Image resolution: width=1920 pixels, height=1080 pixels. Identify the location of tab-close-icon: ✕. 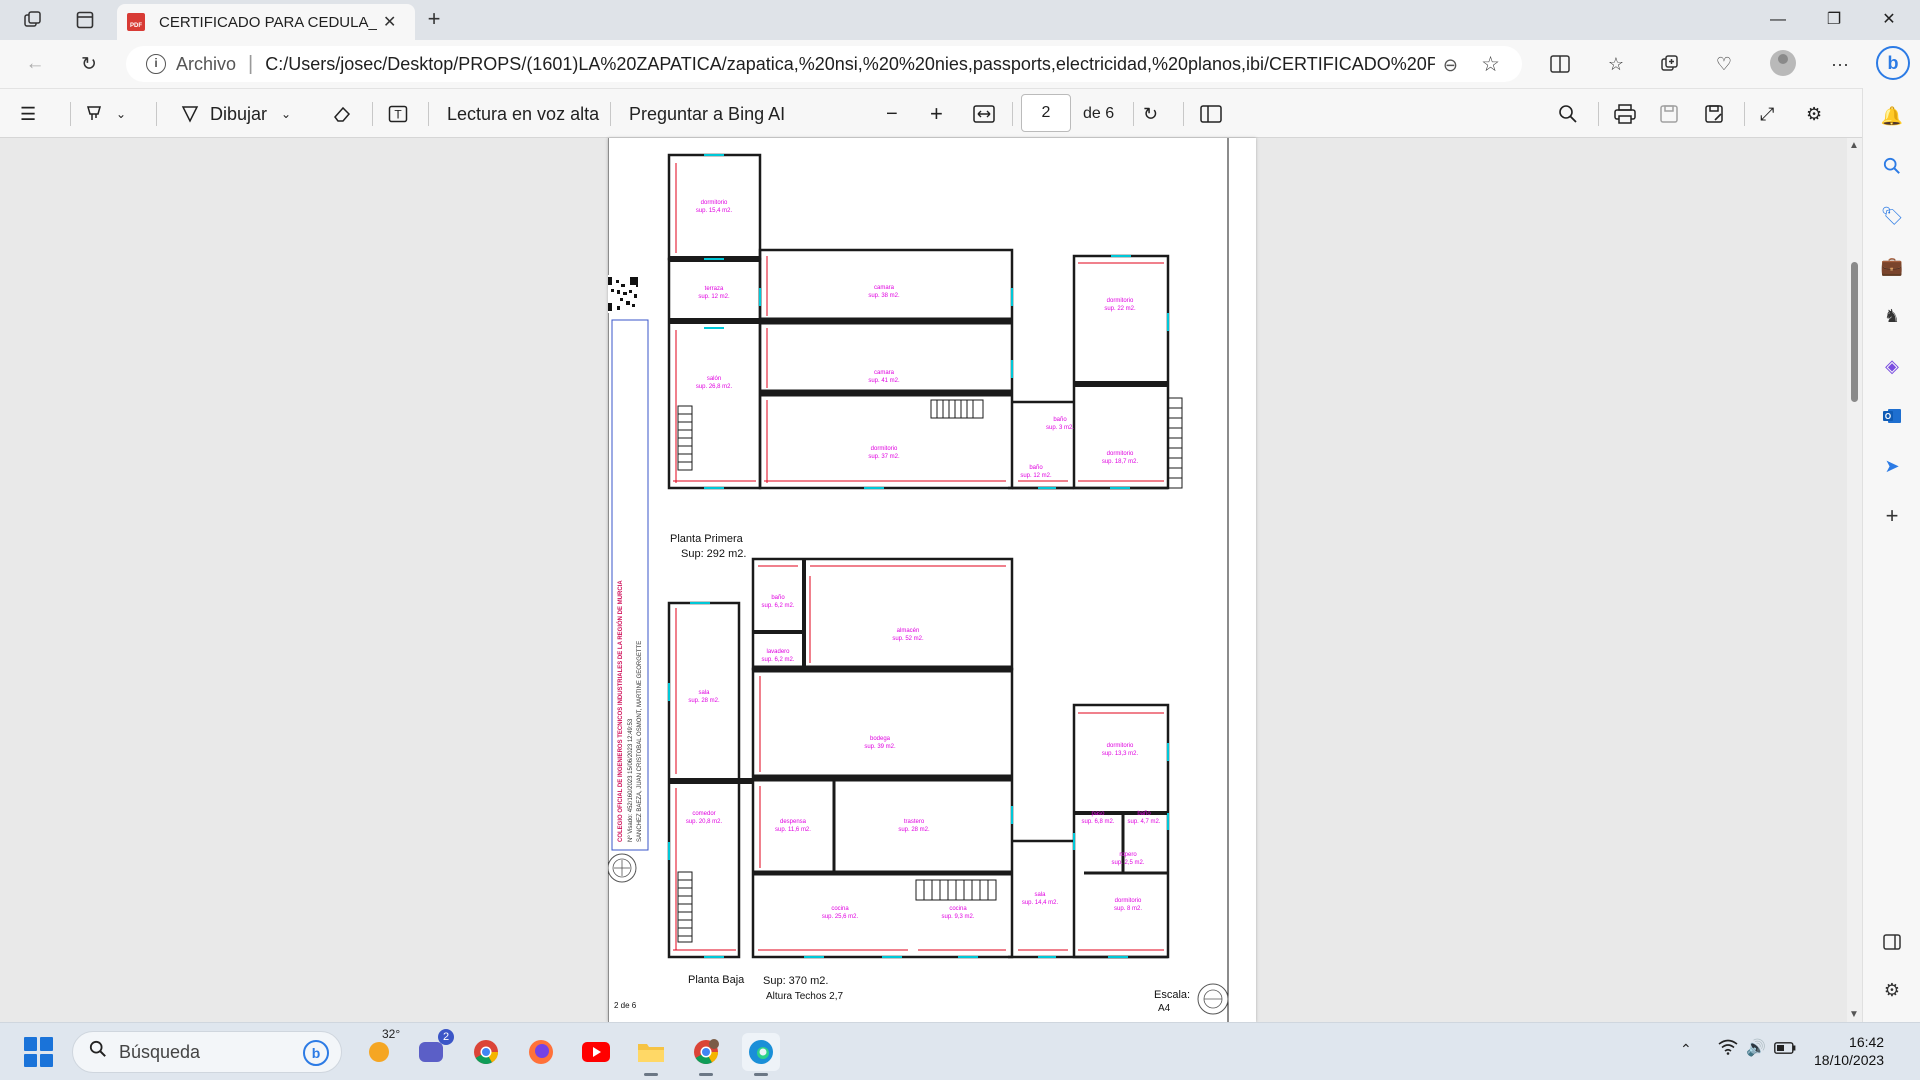
(389, 22).